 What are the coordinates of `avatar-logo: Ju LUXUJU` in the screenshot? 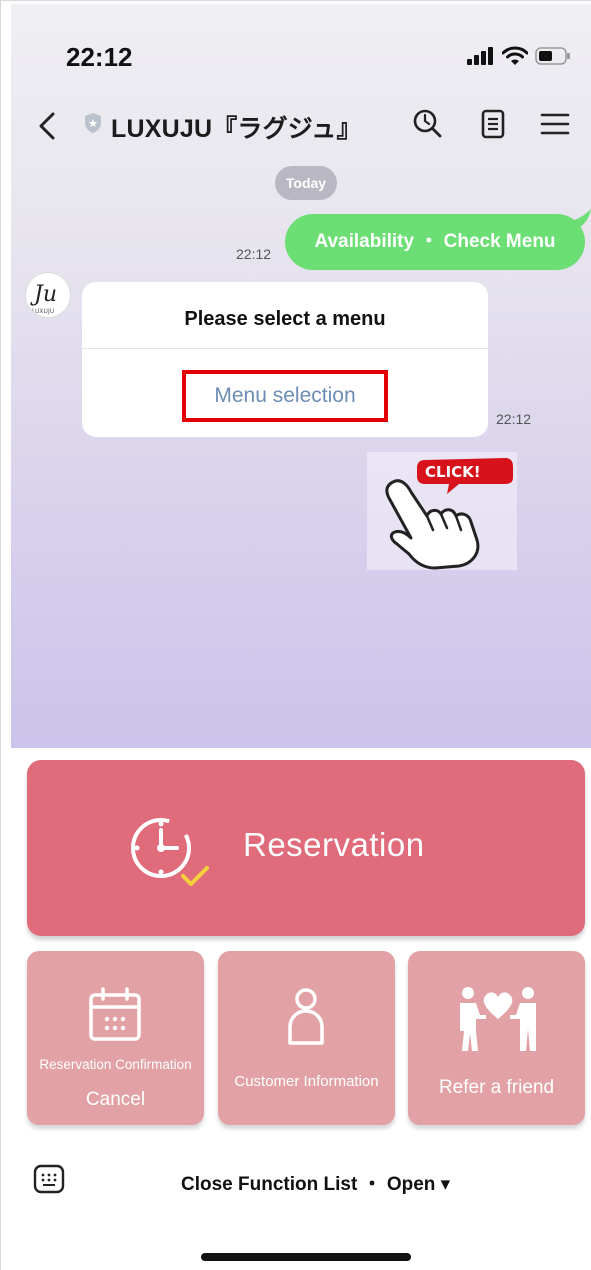 It's located at (43, 298).